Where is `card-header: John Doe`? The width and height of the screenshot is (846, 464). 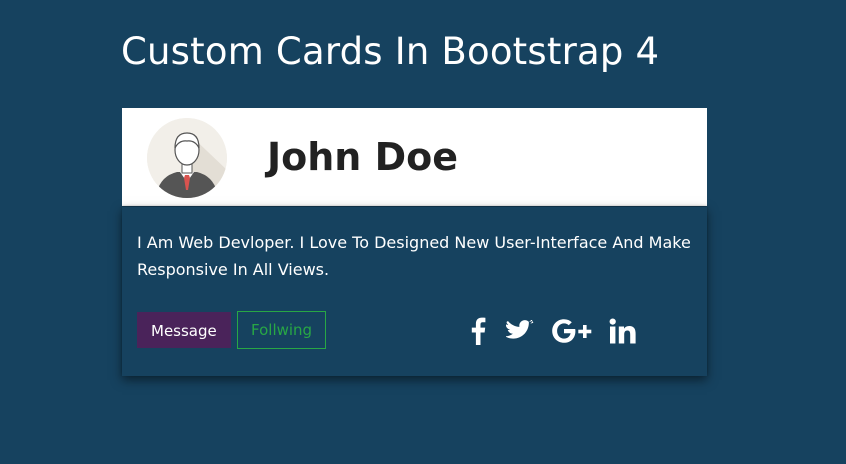
card-header: John Doe is located at coordinates (414, 157).